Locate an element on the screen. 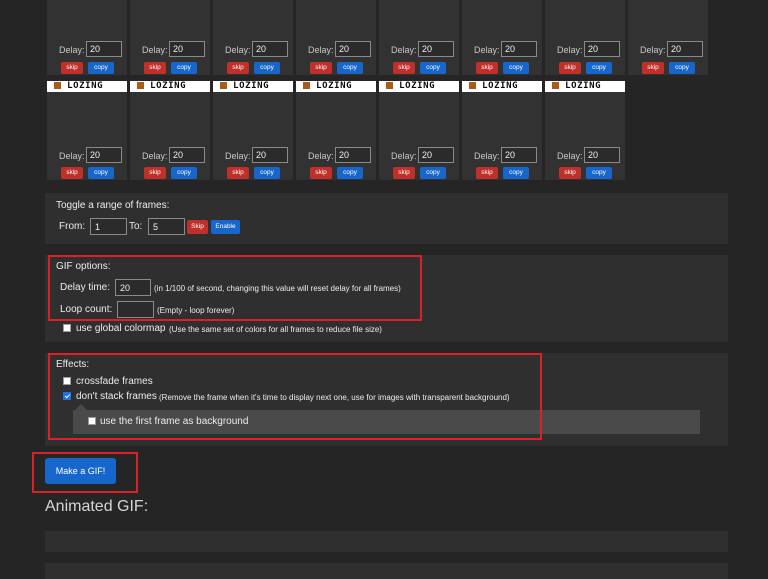 This screenshot has height=579, width=768. range-skip-button: Skip is located at coordinates (197, 227).